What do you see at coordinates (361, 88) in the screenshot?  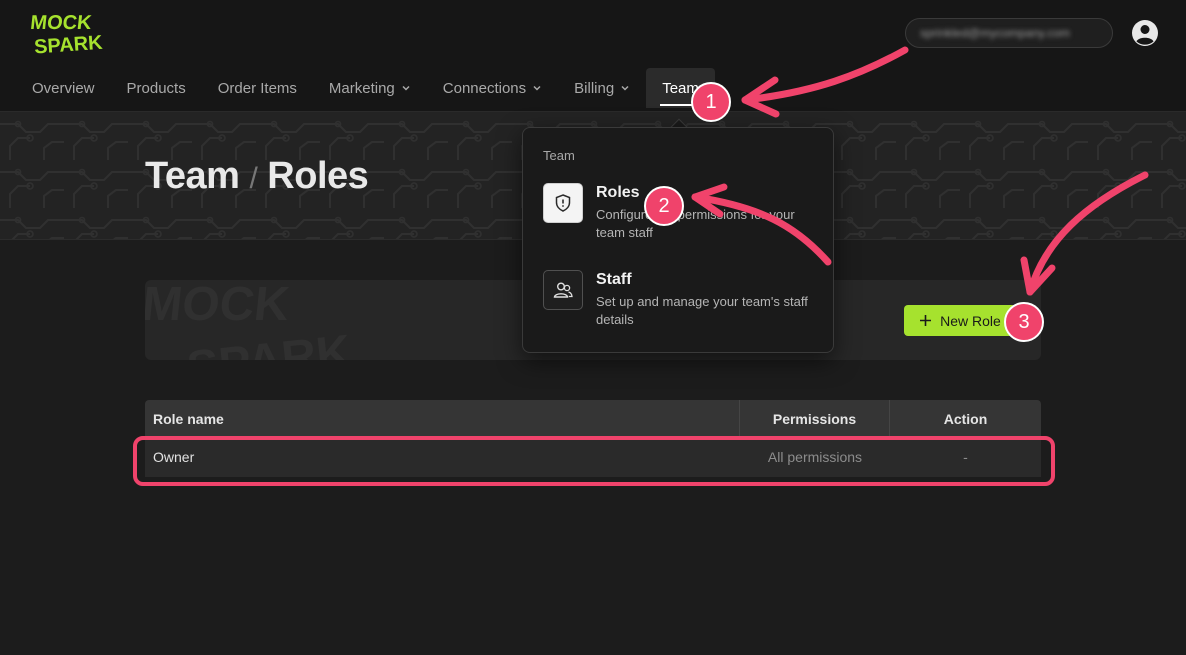 I see `nav-marketing-label: Marketing` at bounding box center [361, 88].